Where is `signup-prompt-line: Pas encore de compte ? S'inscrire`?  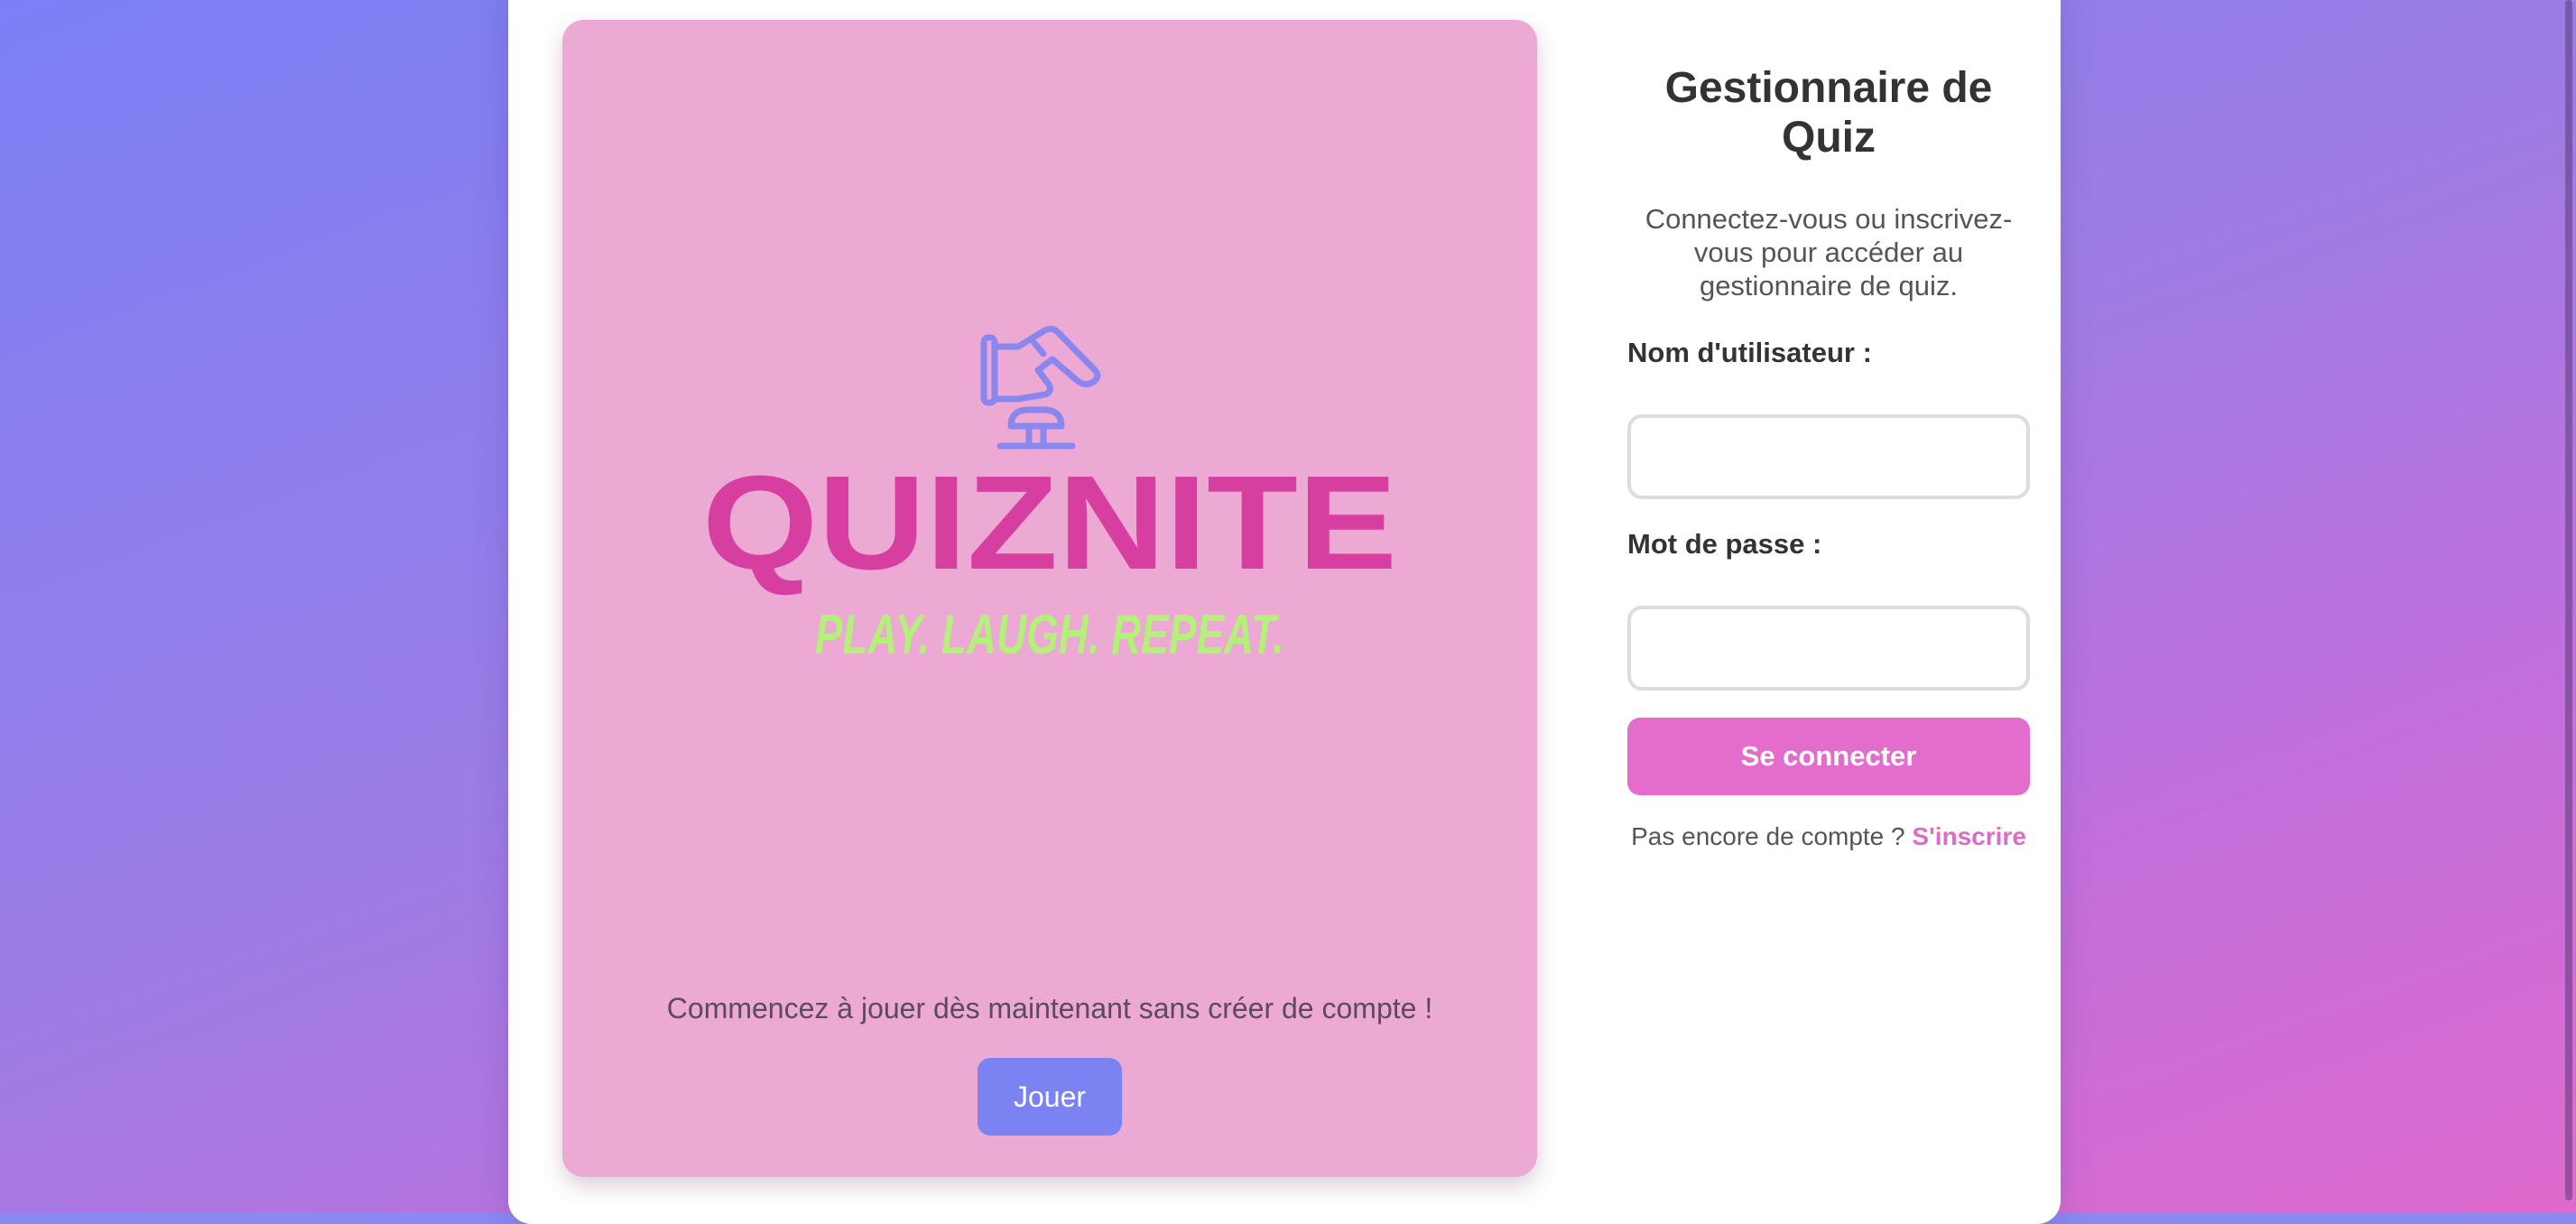 signup-prompt-line: Pas encore de compte ? S'inscrire is located at coordinates (1829, 836).